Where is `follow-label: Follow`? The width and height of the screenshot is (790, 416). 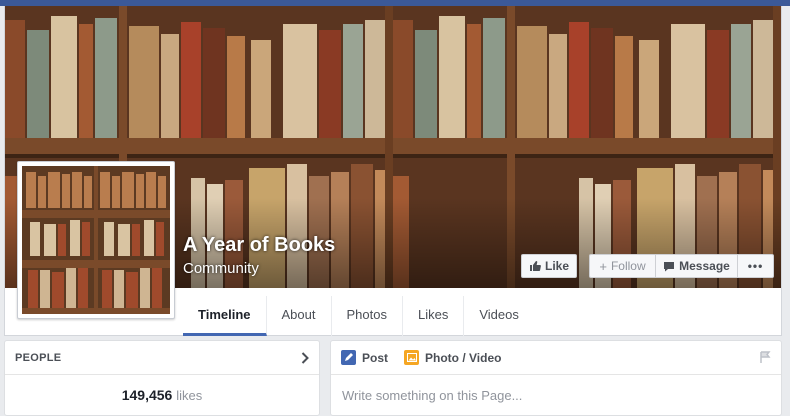 follow-label: Follow is located at coordinates (628, 266).